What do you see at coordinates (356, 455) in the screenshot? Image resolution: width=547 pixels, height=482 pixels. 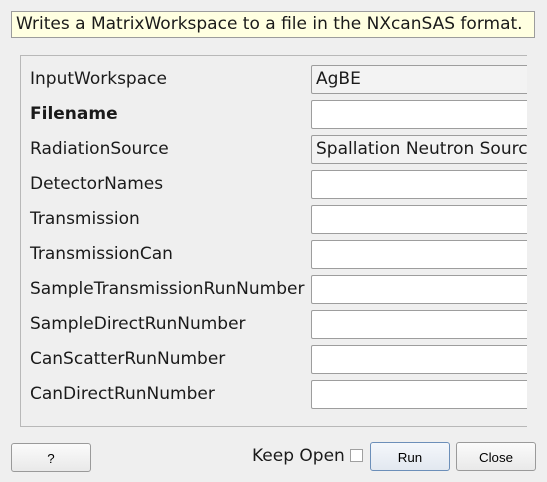 I see `keep-open-checkbox` at bounding box center [356, 455].